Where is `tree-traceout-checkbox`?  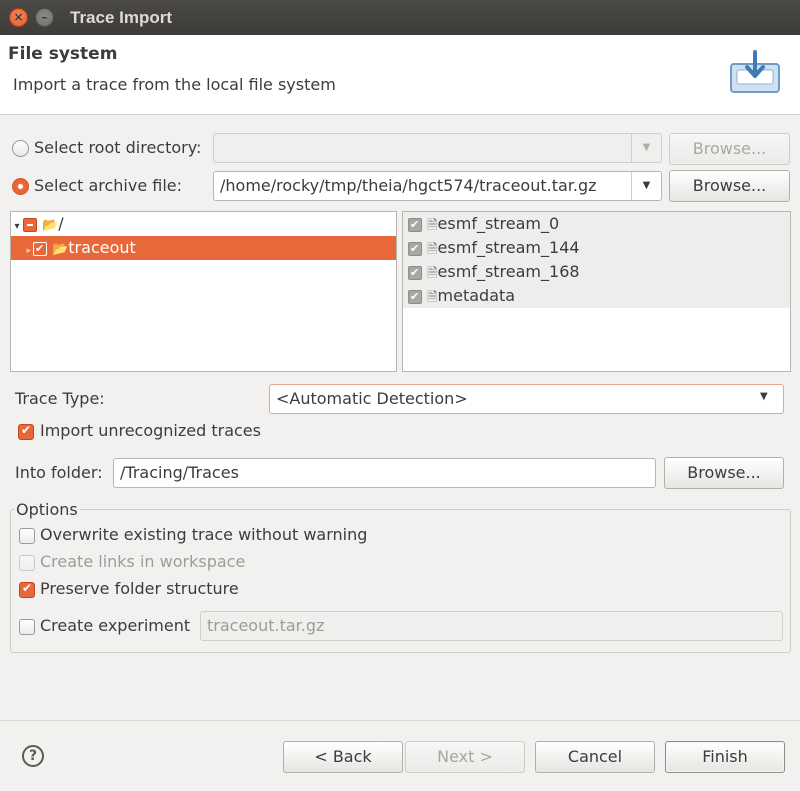
tree-traceout-checkbox is located at coordinates (40, 249).